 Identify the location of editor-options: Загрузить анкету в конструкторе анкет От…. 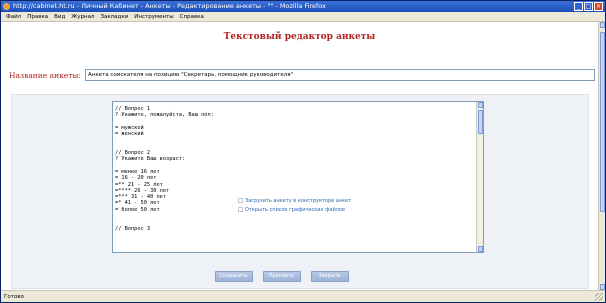
(294, 205).